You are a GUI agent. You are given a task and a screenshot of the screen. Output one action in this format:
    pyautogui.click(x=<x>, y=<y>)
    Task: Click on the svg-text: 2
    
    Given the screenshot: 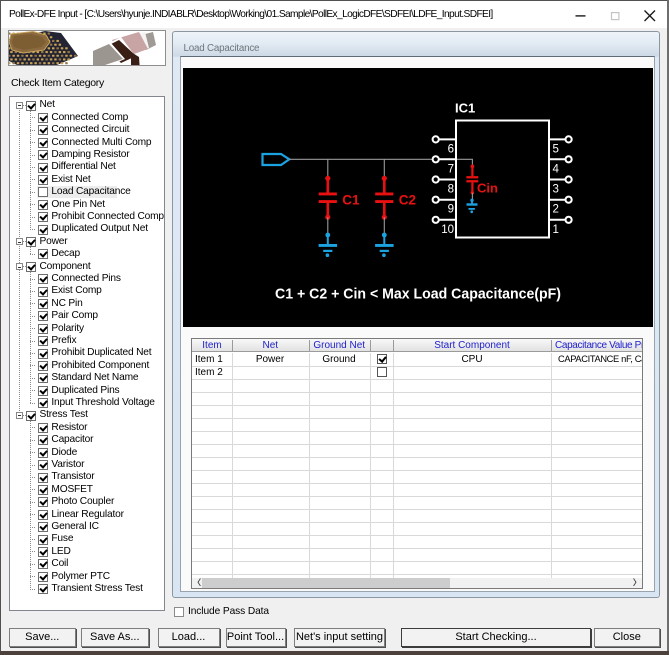 What is the action you would take?
    pyautogui.click(x=555, y=209)
    